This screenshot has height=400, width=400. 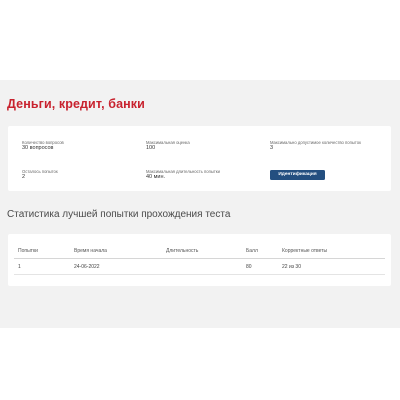 What do you see at coordinates (77, 175) in the screenshot?
I see `info-attempts-left: Осталось попыток 2` at bounding box center [77, 175].